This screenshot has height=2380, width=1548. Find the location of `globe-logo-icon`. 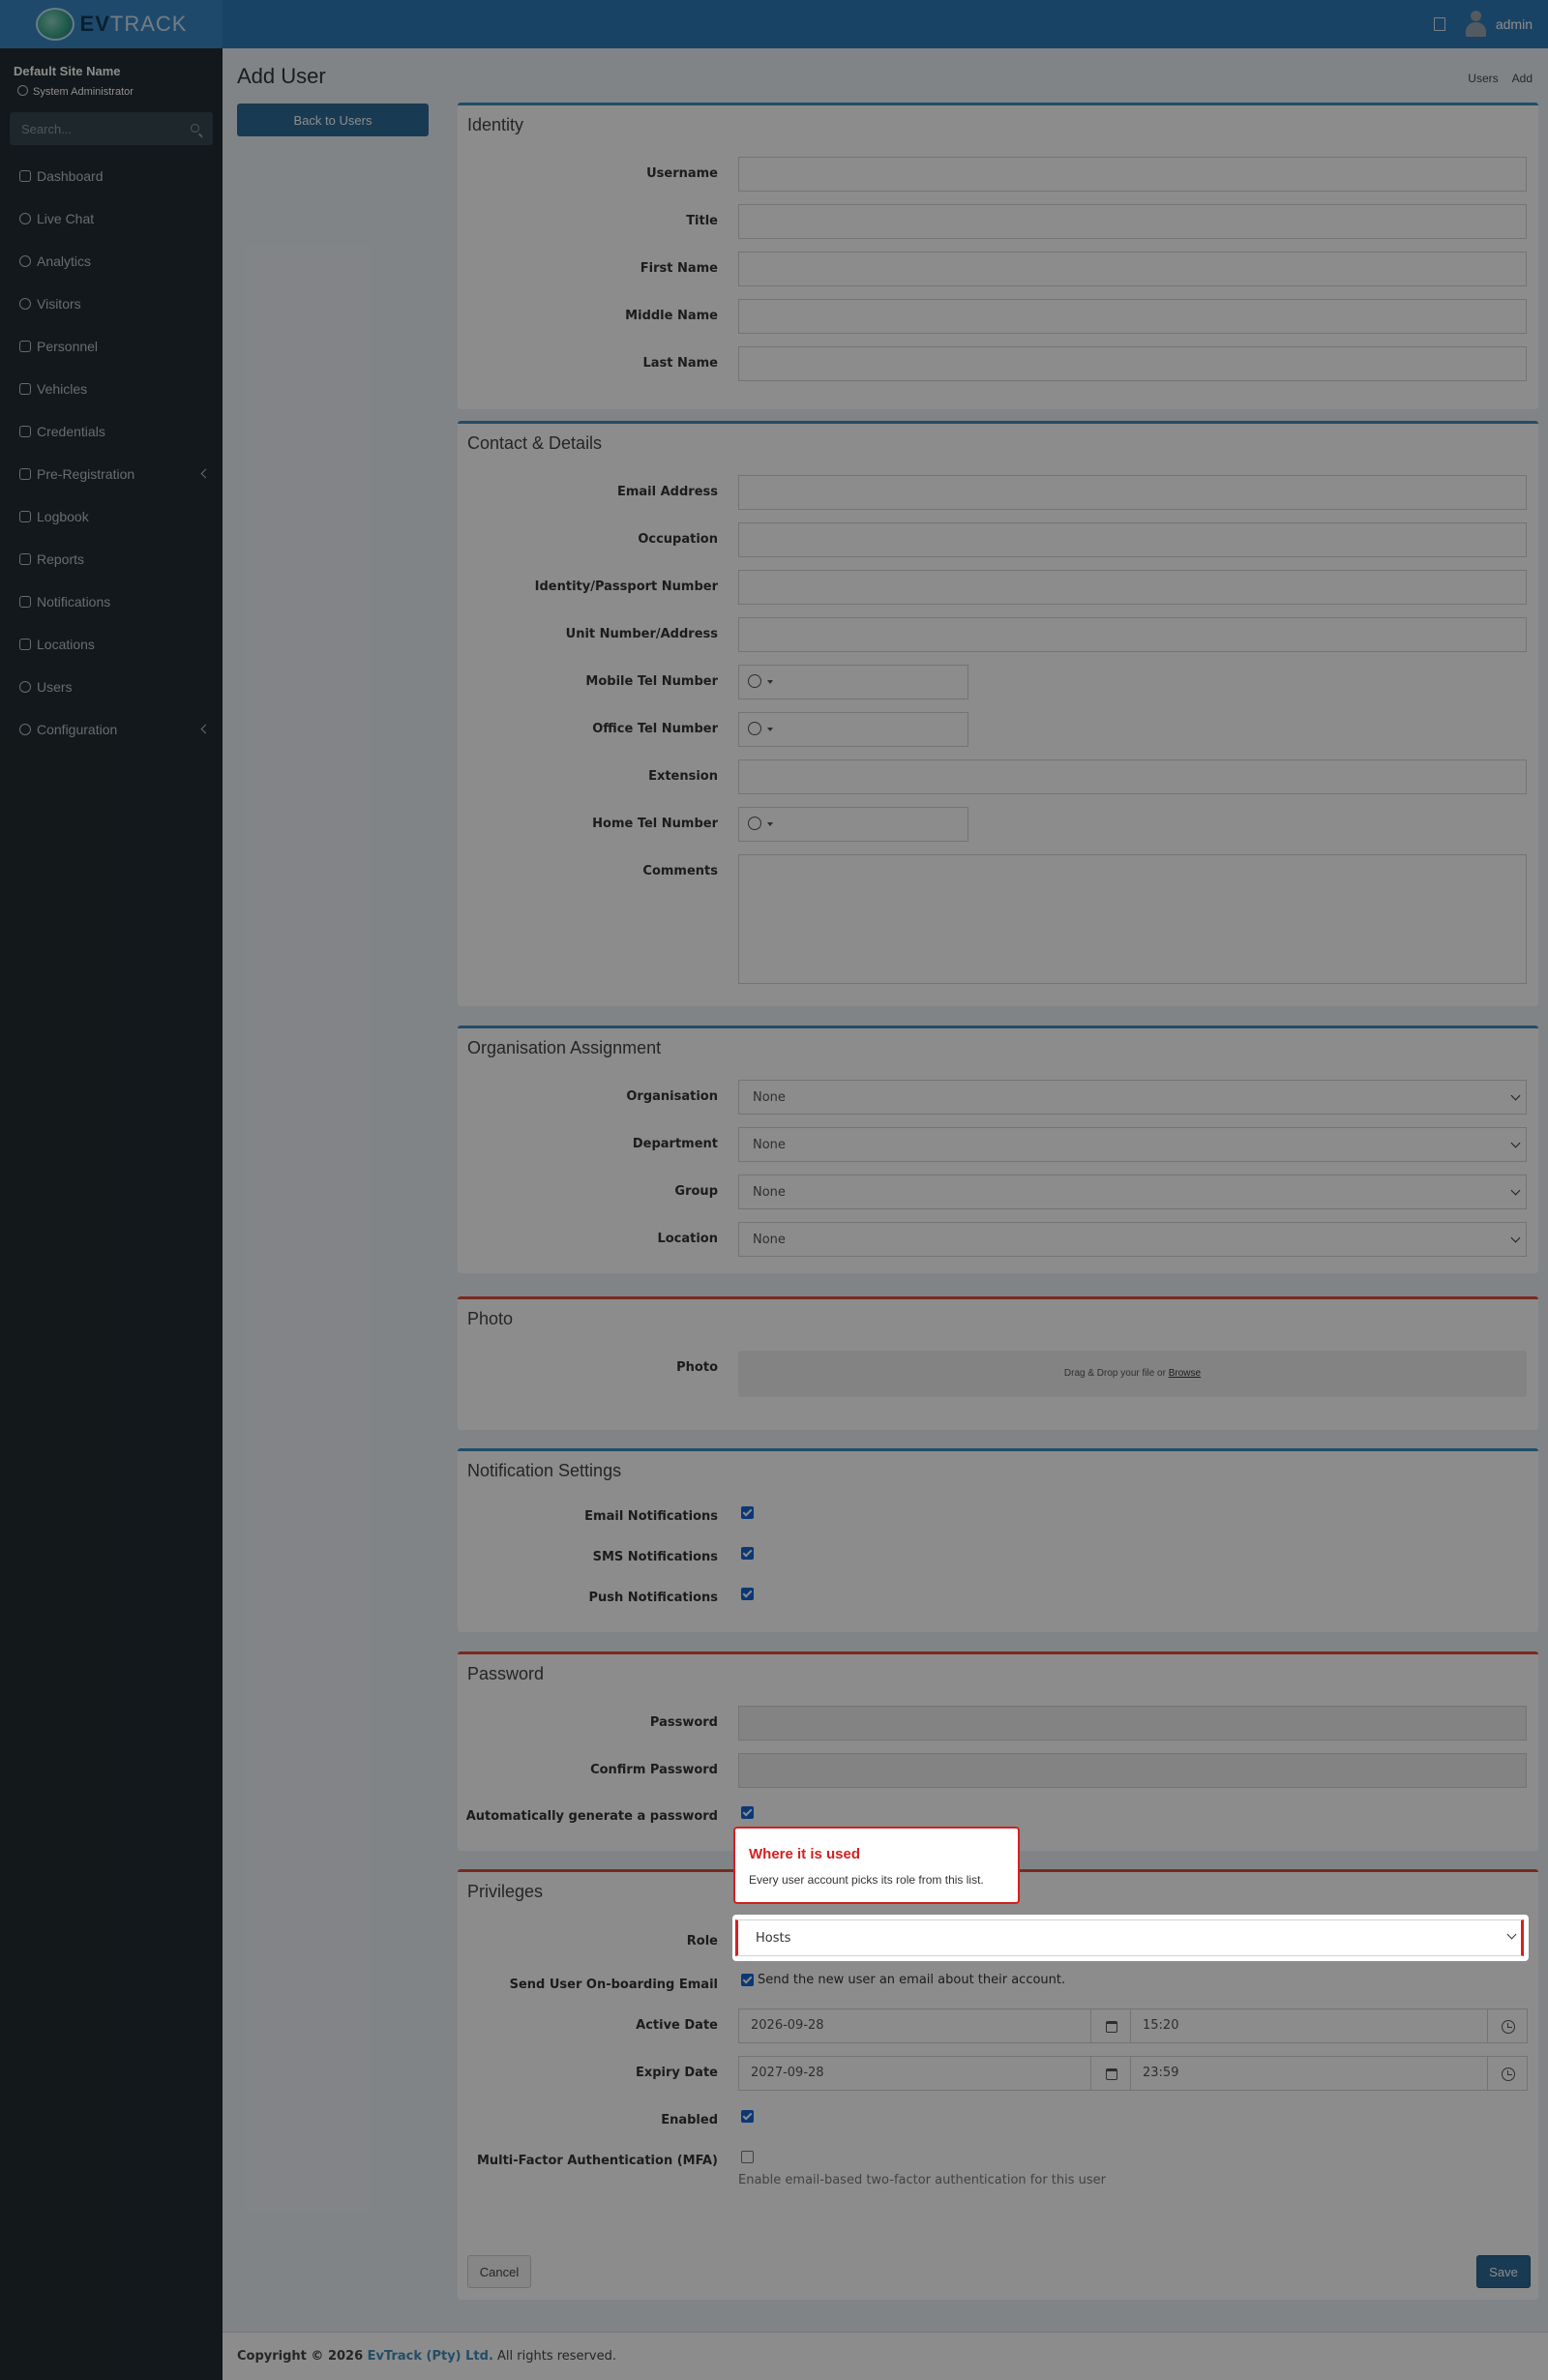

globe-logo-icon is located at coordinates (54, 25).